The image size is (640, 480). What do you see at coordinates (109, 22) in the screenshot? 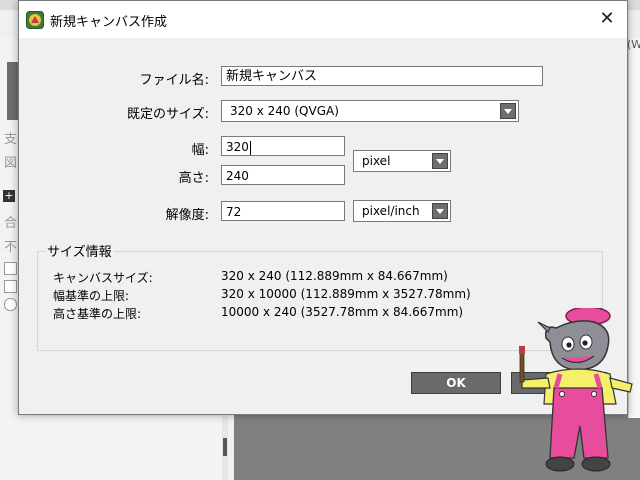
I see `dialog-title: 新規キャンバス作成` at bounding box center [109, 22].